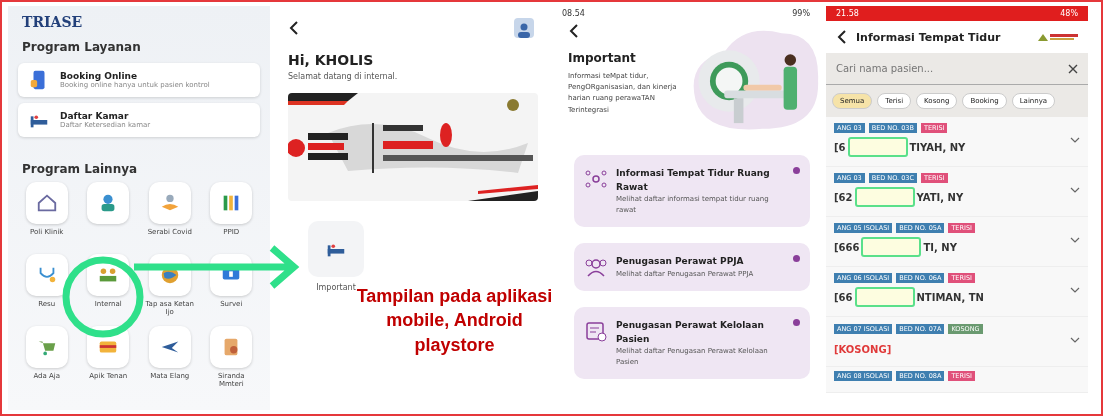  I want to click on greeting: Hi, KHOLIS, so click(331, 60).